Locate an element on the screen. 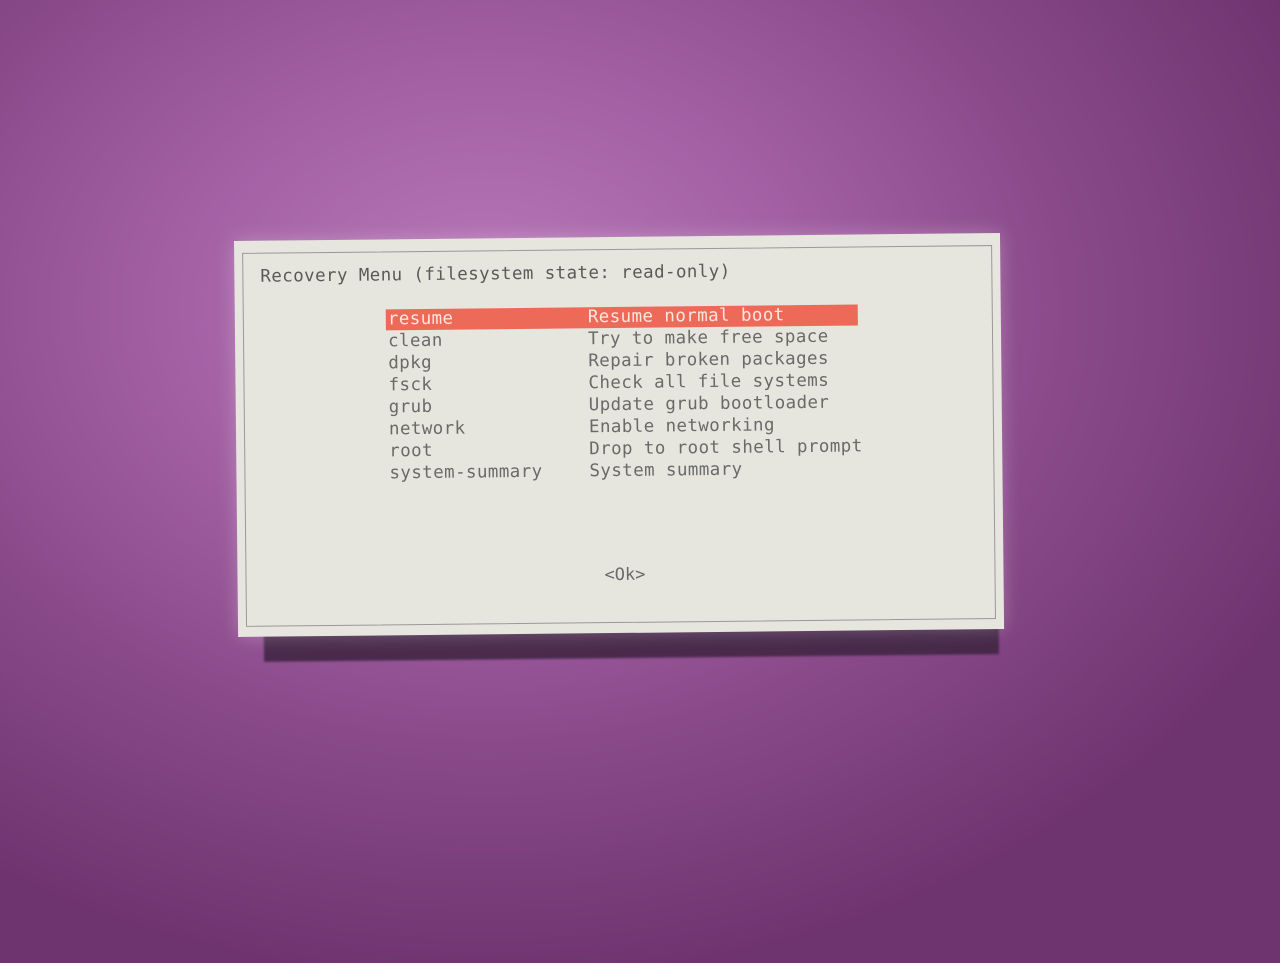  menu-item-description: Enable networking is located at coordinates (681, 426).